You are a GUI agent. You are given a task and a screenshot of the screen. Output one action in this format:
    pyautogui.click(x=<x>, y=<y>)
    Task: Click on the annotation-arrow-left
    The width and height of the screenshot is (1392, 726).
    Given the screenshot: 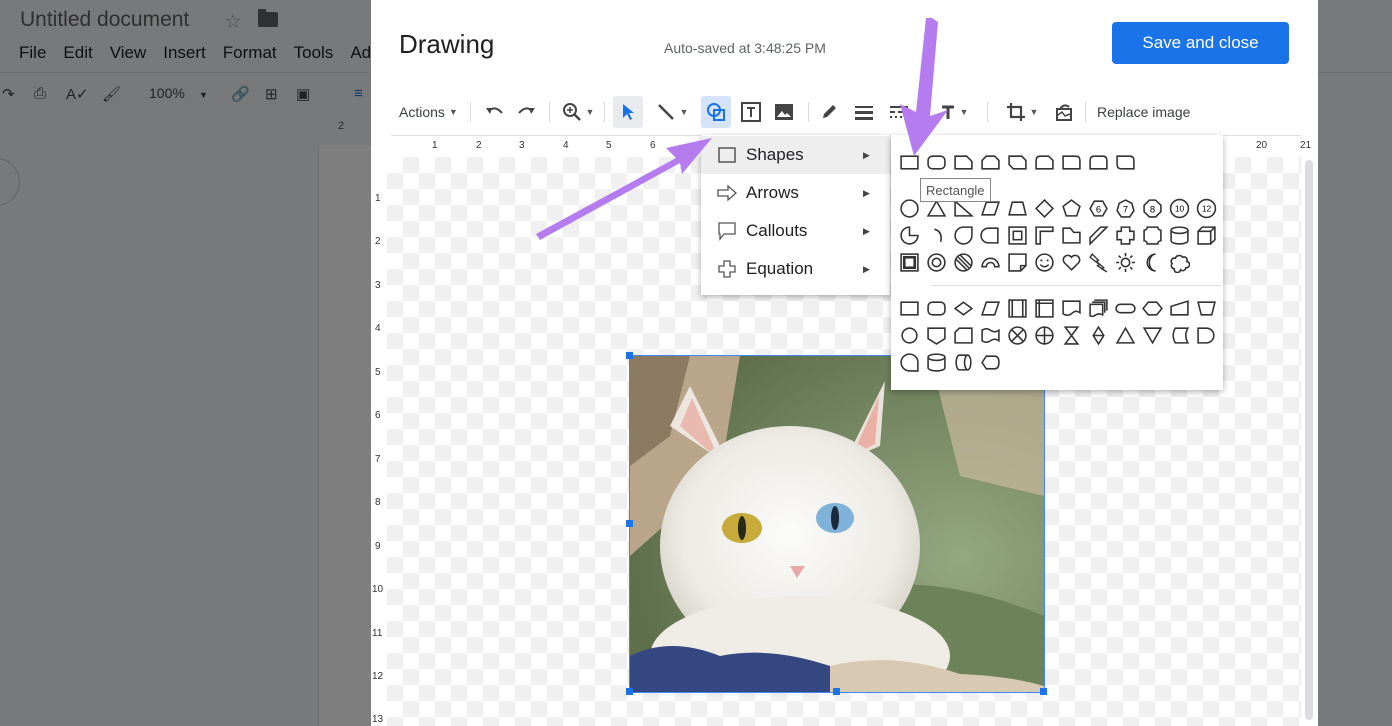 What is the action you would take?
    pyautogui.click(x=624, y=189)
    